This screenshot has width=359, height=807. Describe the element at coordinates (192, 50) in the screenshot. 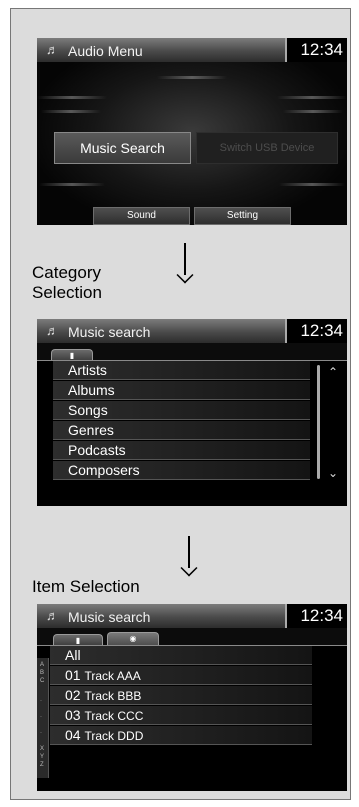

I see `title-bar: ♬ Audio Menu 12:34` at that location.